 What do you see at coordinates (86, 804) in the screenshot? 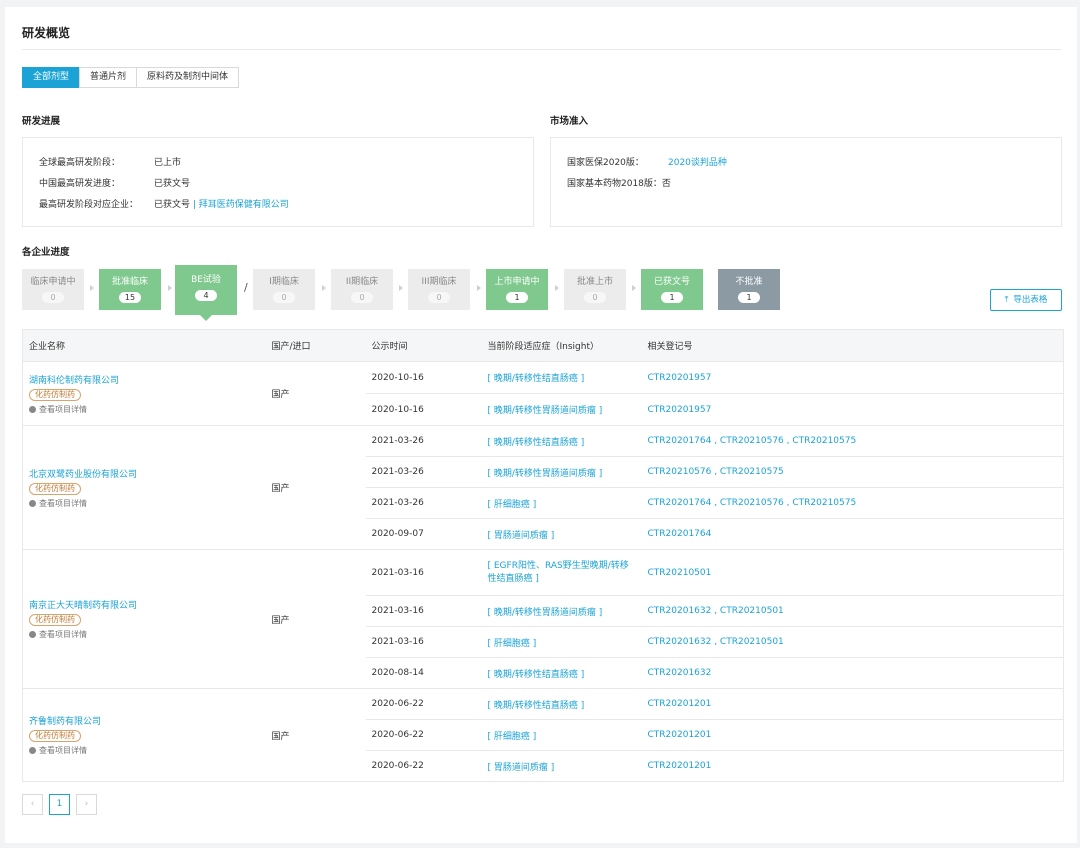
I see `next-page-button: ›` at bounding box center [86, 804].